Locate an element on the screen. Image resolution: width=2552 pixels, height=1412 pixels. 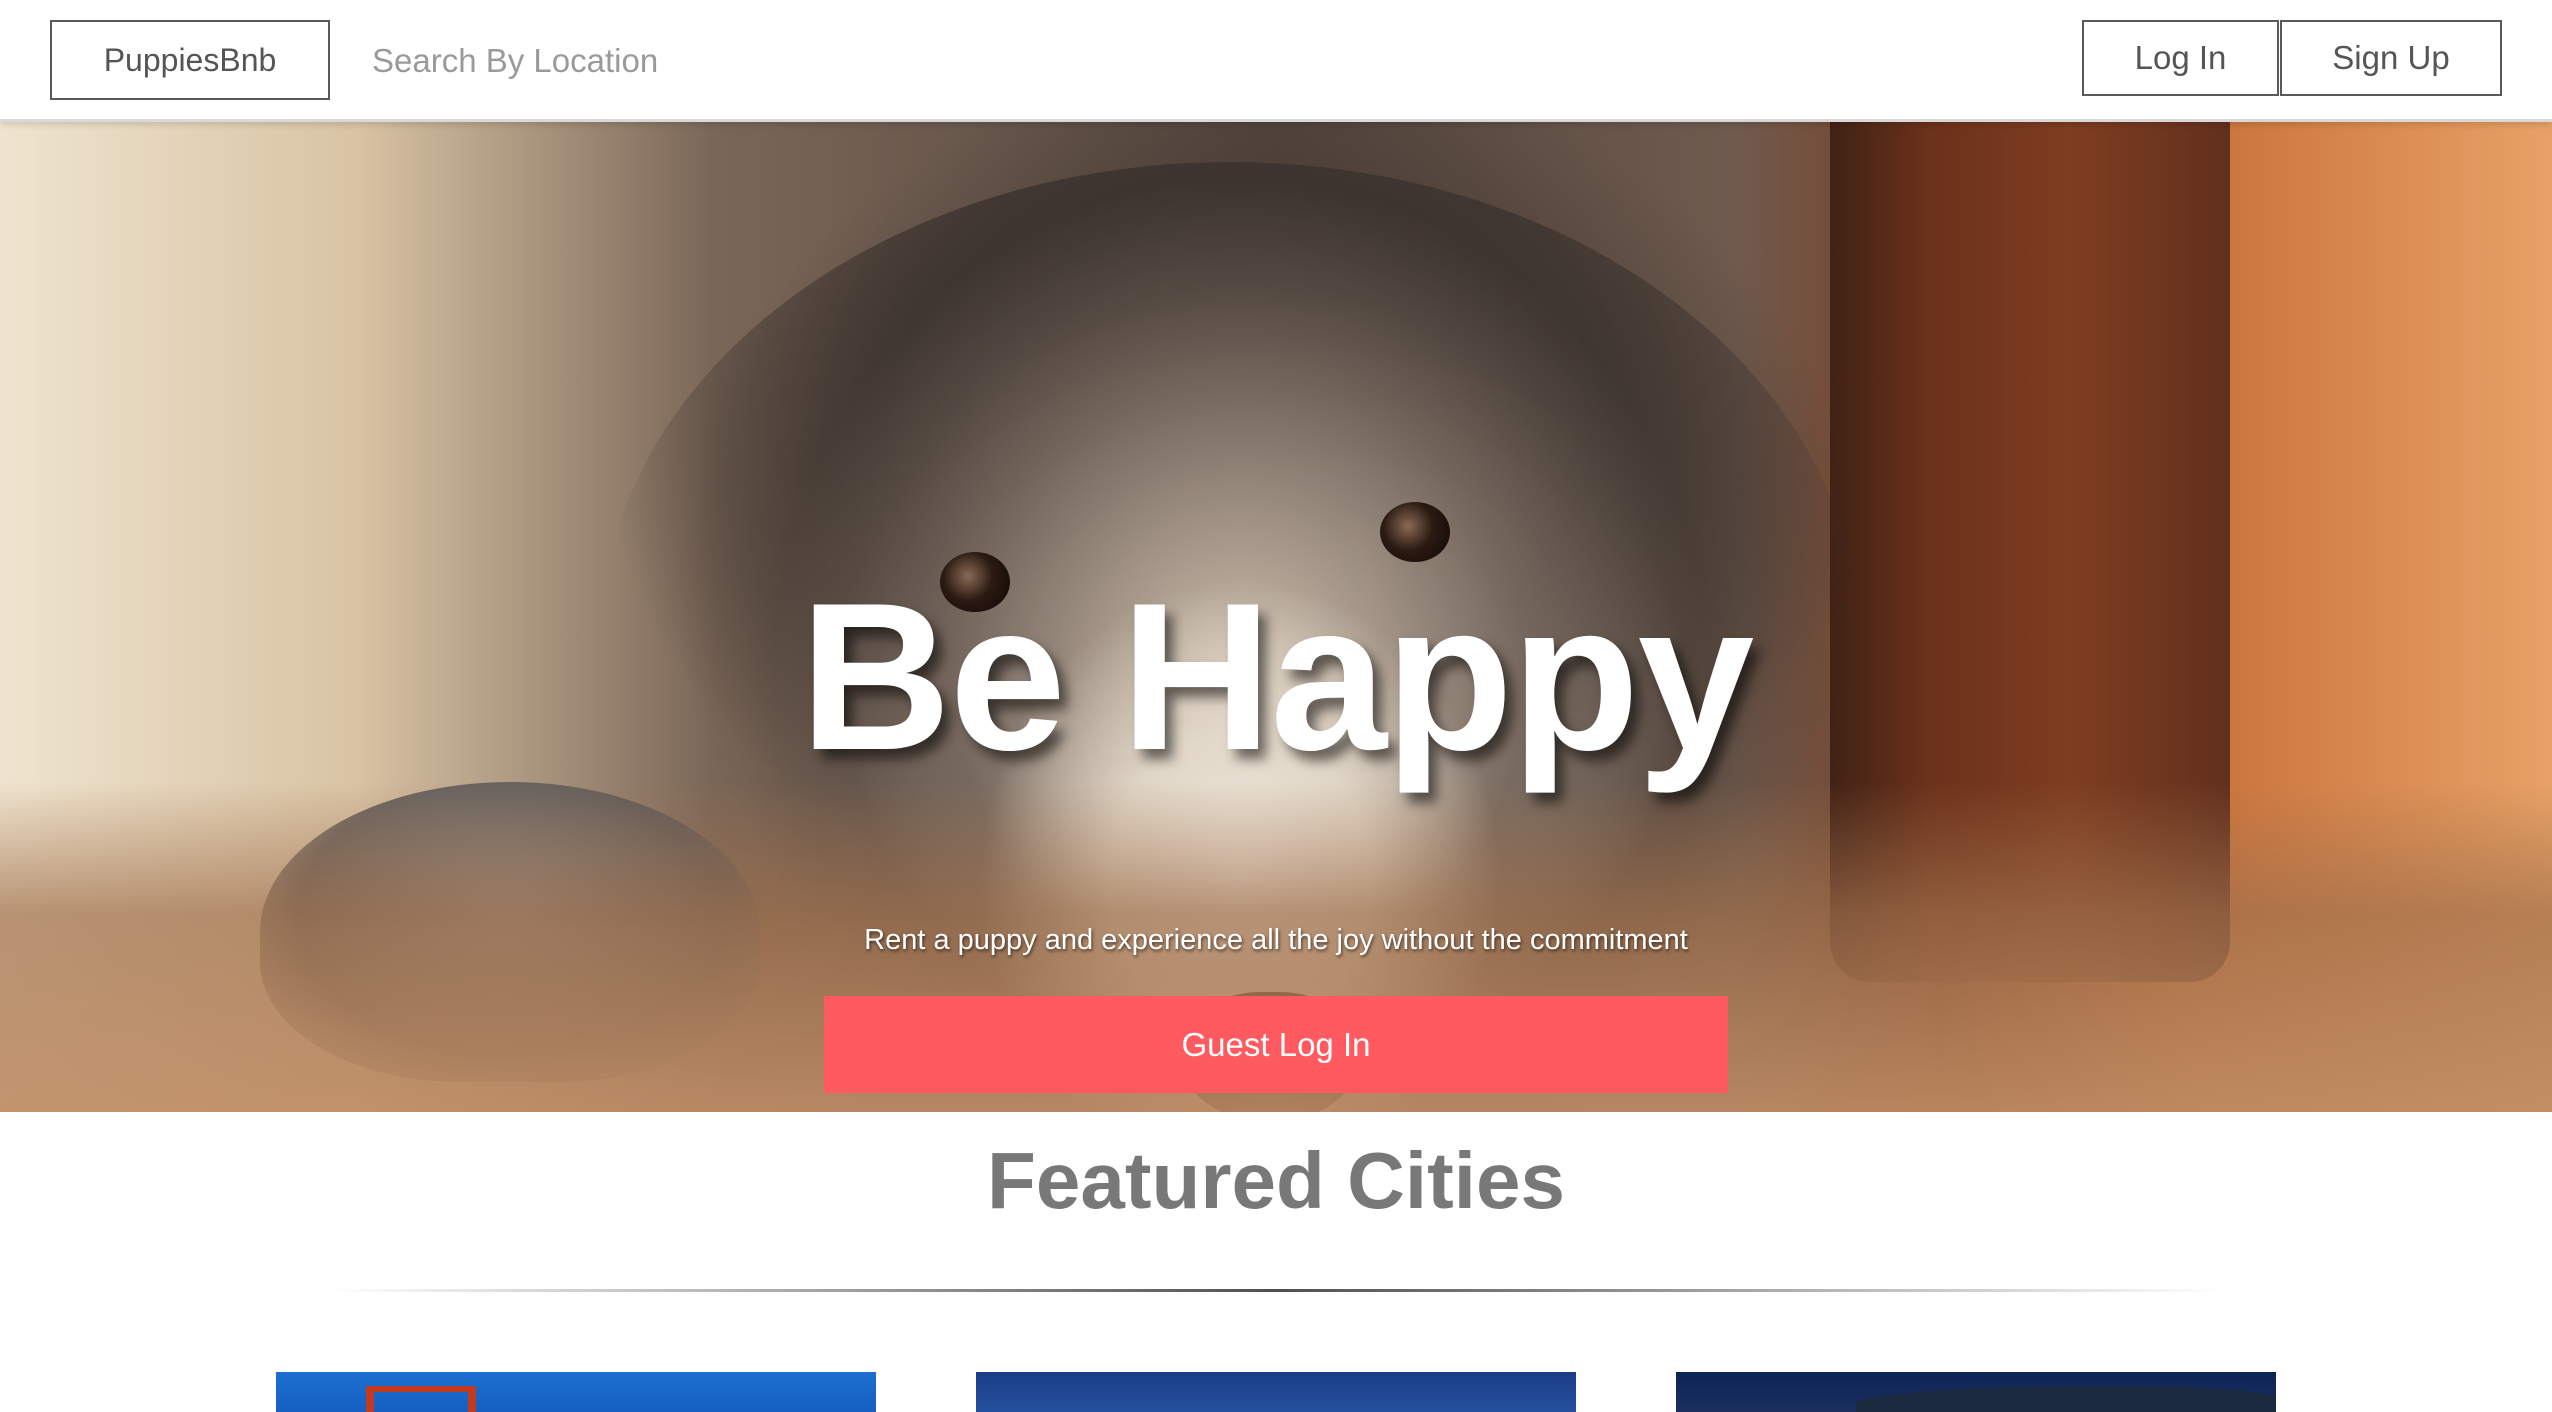
login-button: Log In is located at coordinates (2180, 58).